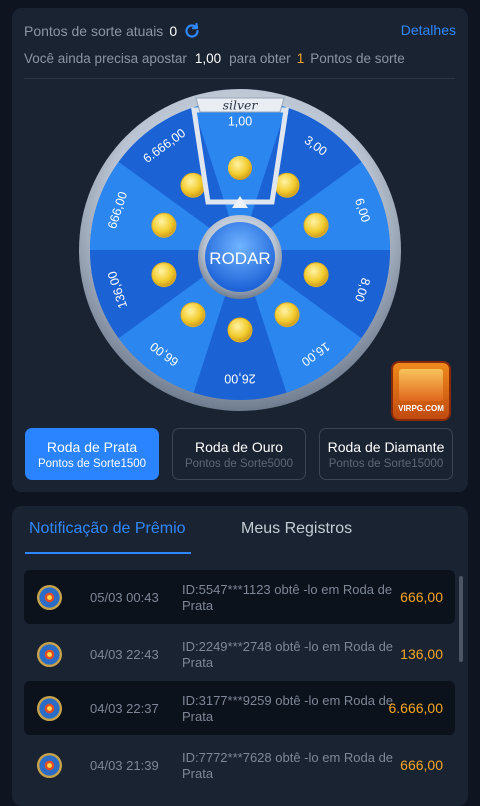 Image resolution: width=480 pixels, height=806 pixels. I want to click on need-suffix: Pontos de sorte, so click(357, 58).